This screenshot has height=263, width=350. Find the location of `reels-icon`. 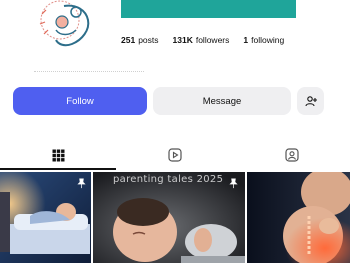

reels-icon is located at coordinates (175, 155).